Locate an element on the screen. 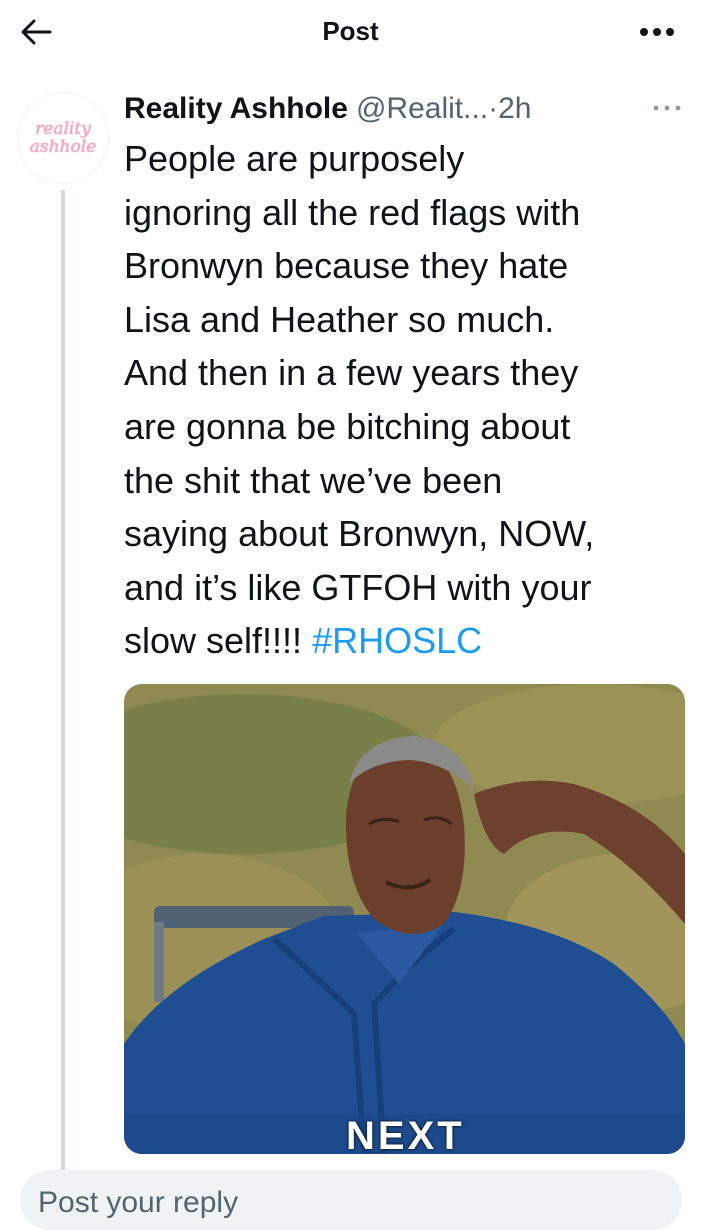 Image resolution: width=701 pixels, height=1230 pixels. post-meta: Reality Ashhole @Realit... · 2h is located at coordinates (404, 109).